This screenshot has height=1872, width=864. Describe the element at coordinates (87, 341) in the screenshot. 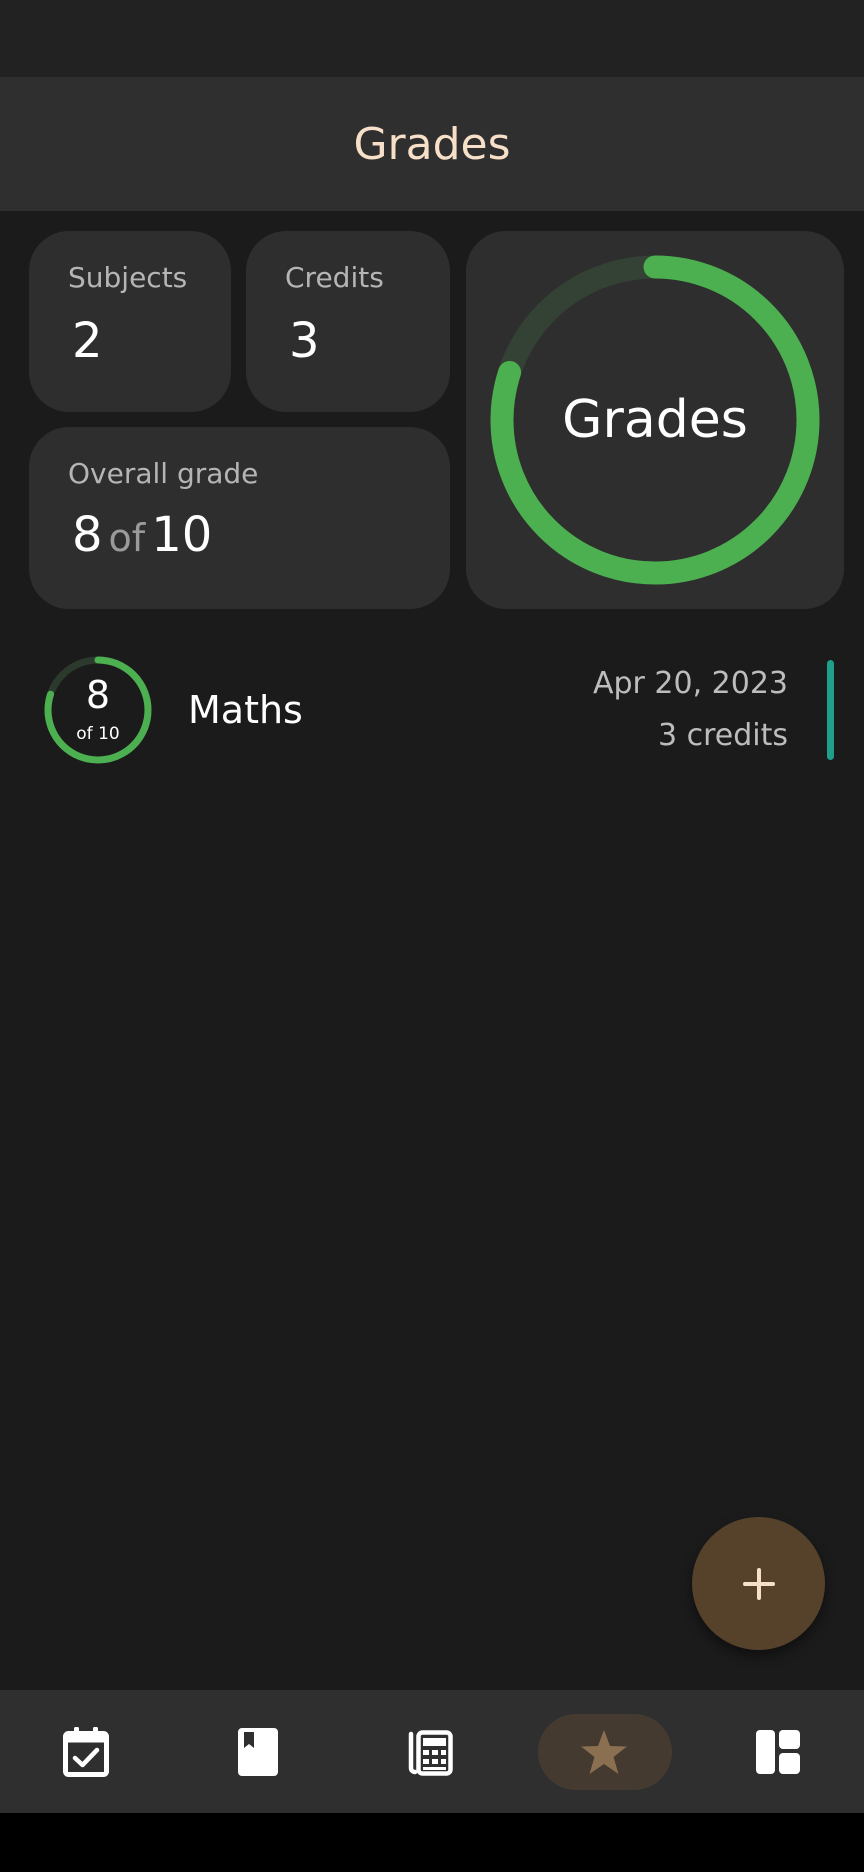

I see `subjects-value: 2` at that location.